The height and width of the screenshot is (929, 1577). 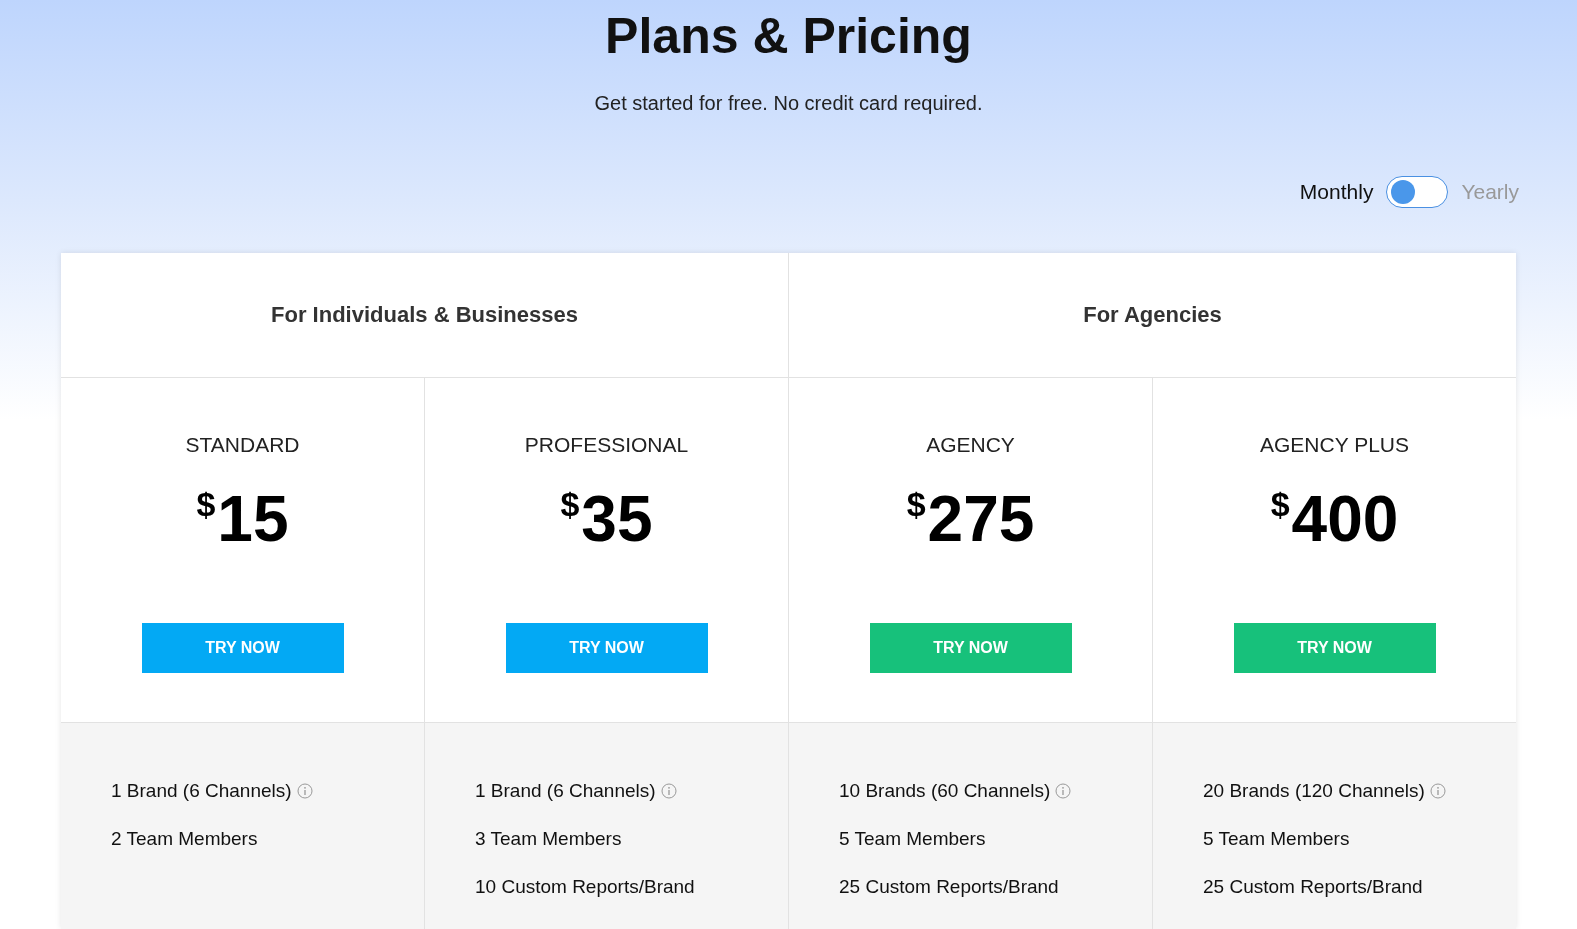 I want to click on plan-price: $15, so click(x=242, y=519).